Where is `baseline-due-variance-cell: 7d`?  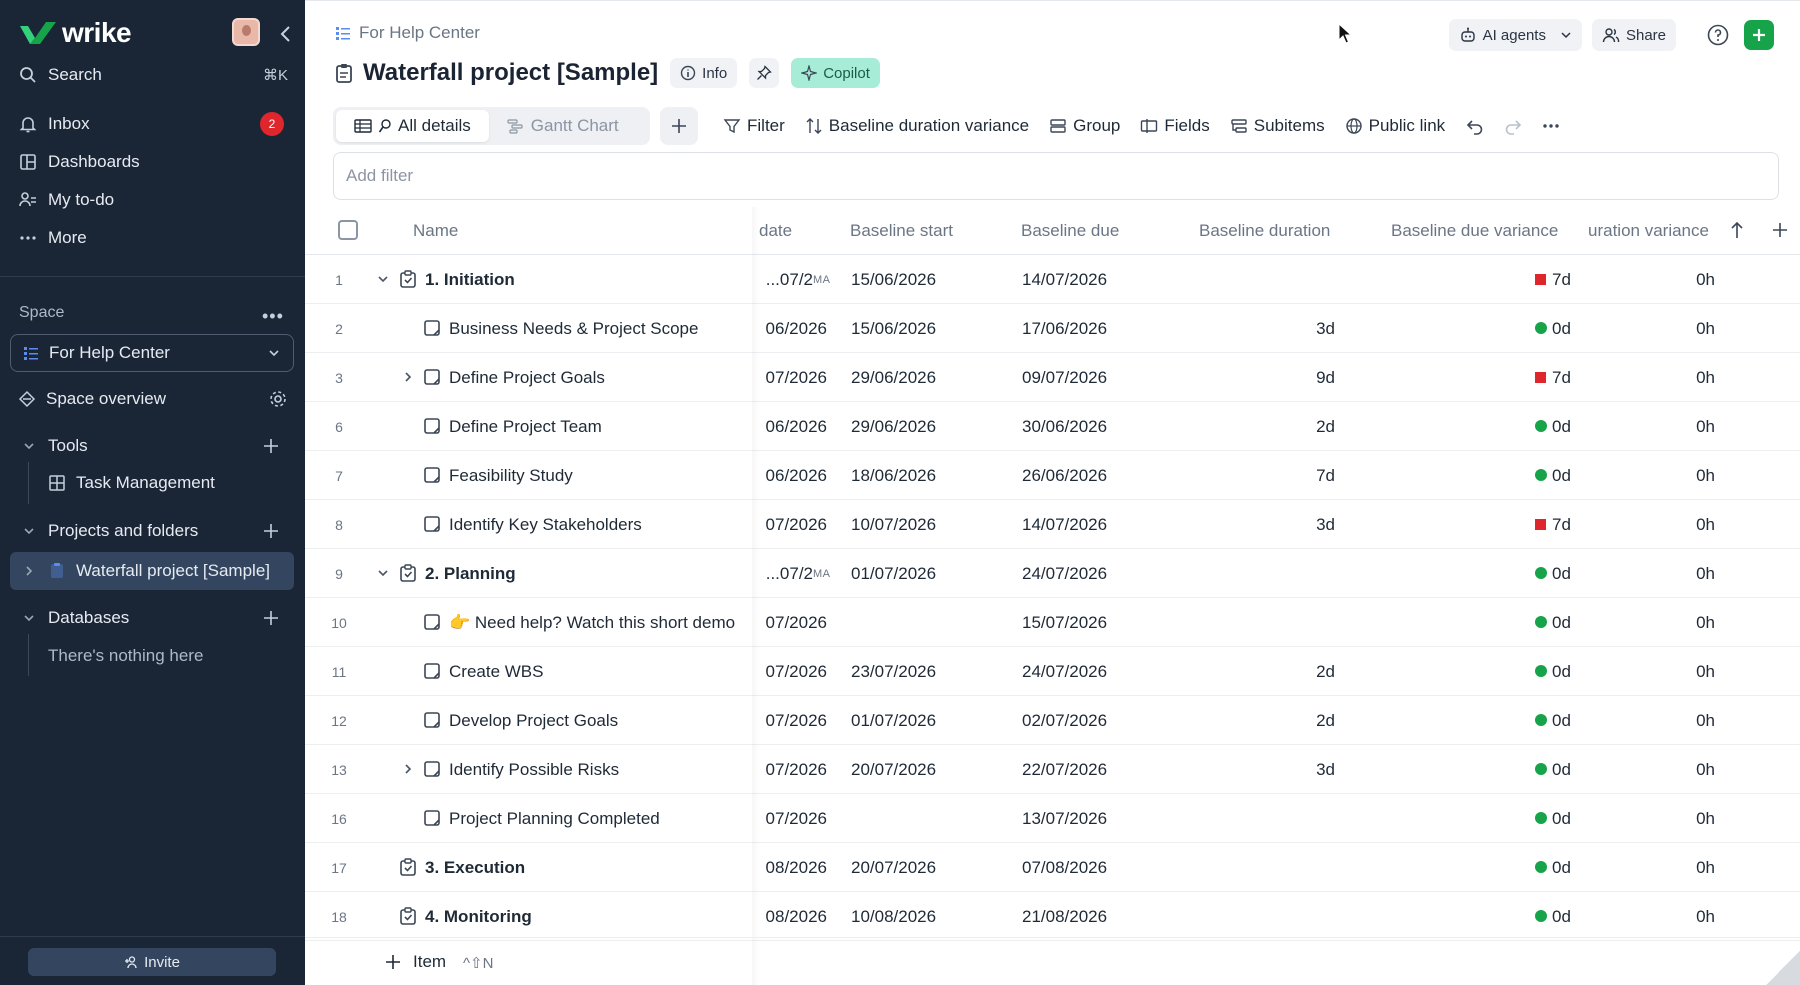
baseline-due-variance-cell: 7d is located at coordinates (1561, 525).